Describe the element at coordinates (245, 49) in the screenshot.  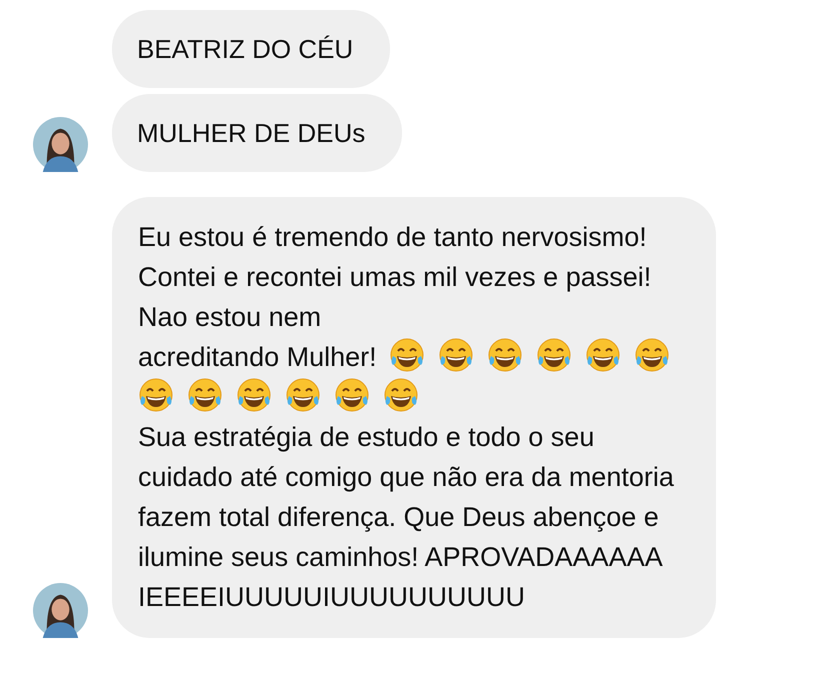
I see `message-text: BEATRIZ DO CÉU` at that location.